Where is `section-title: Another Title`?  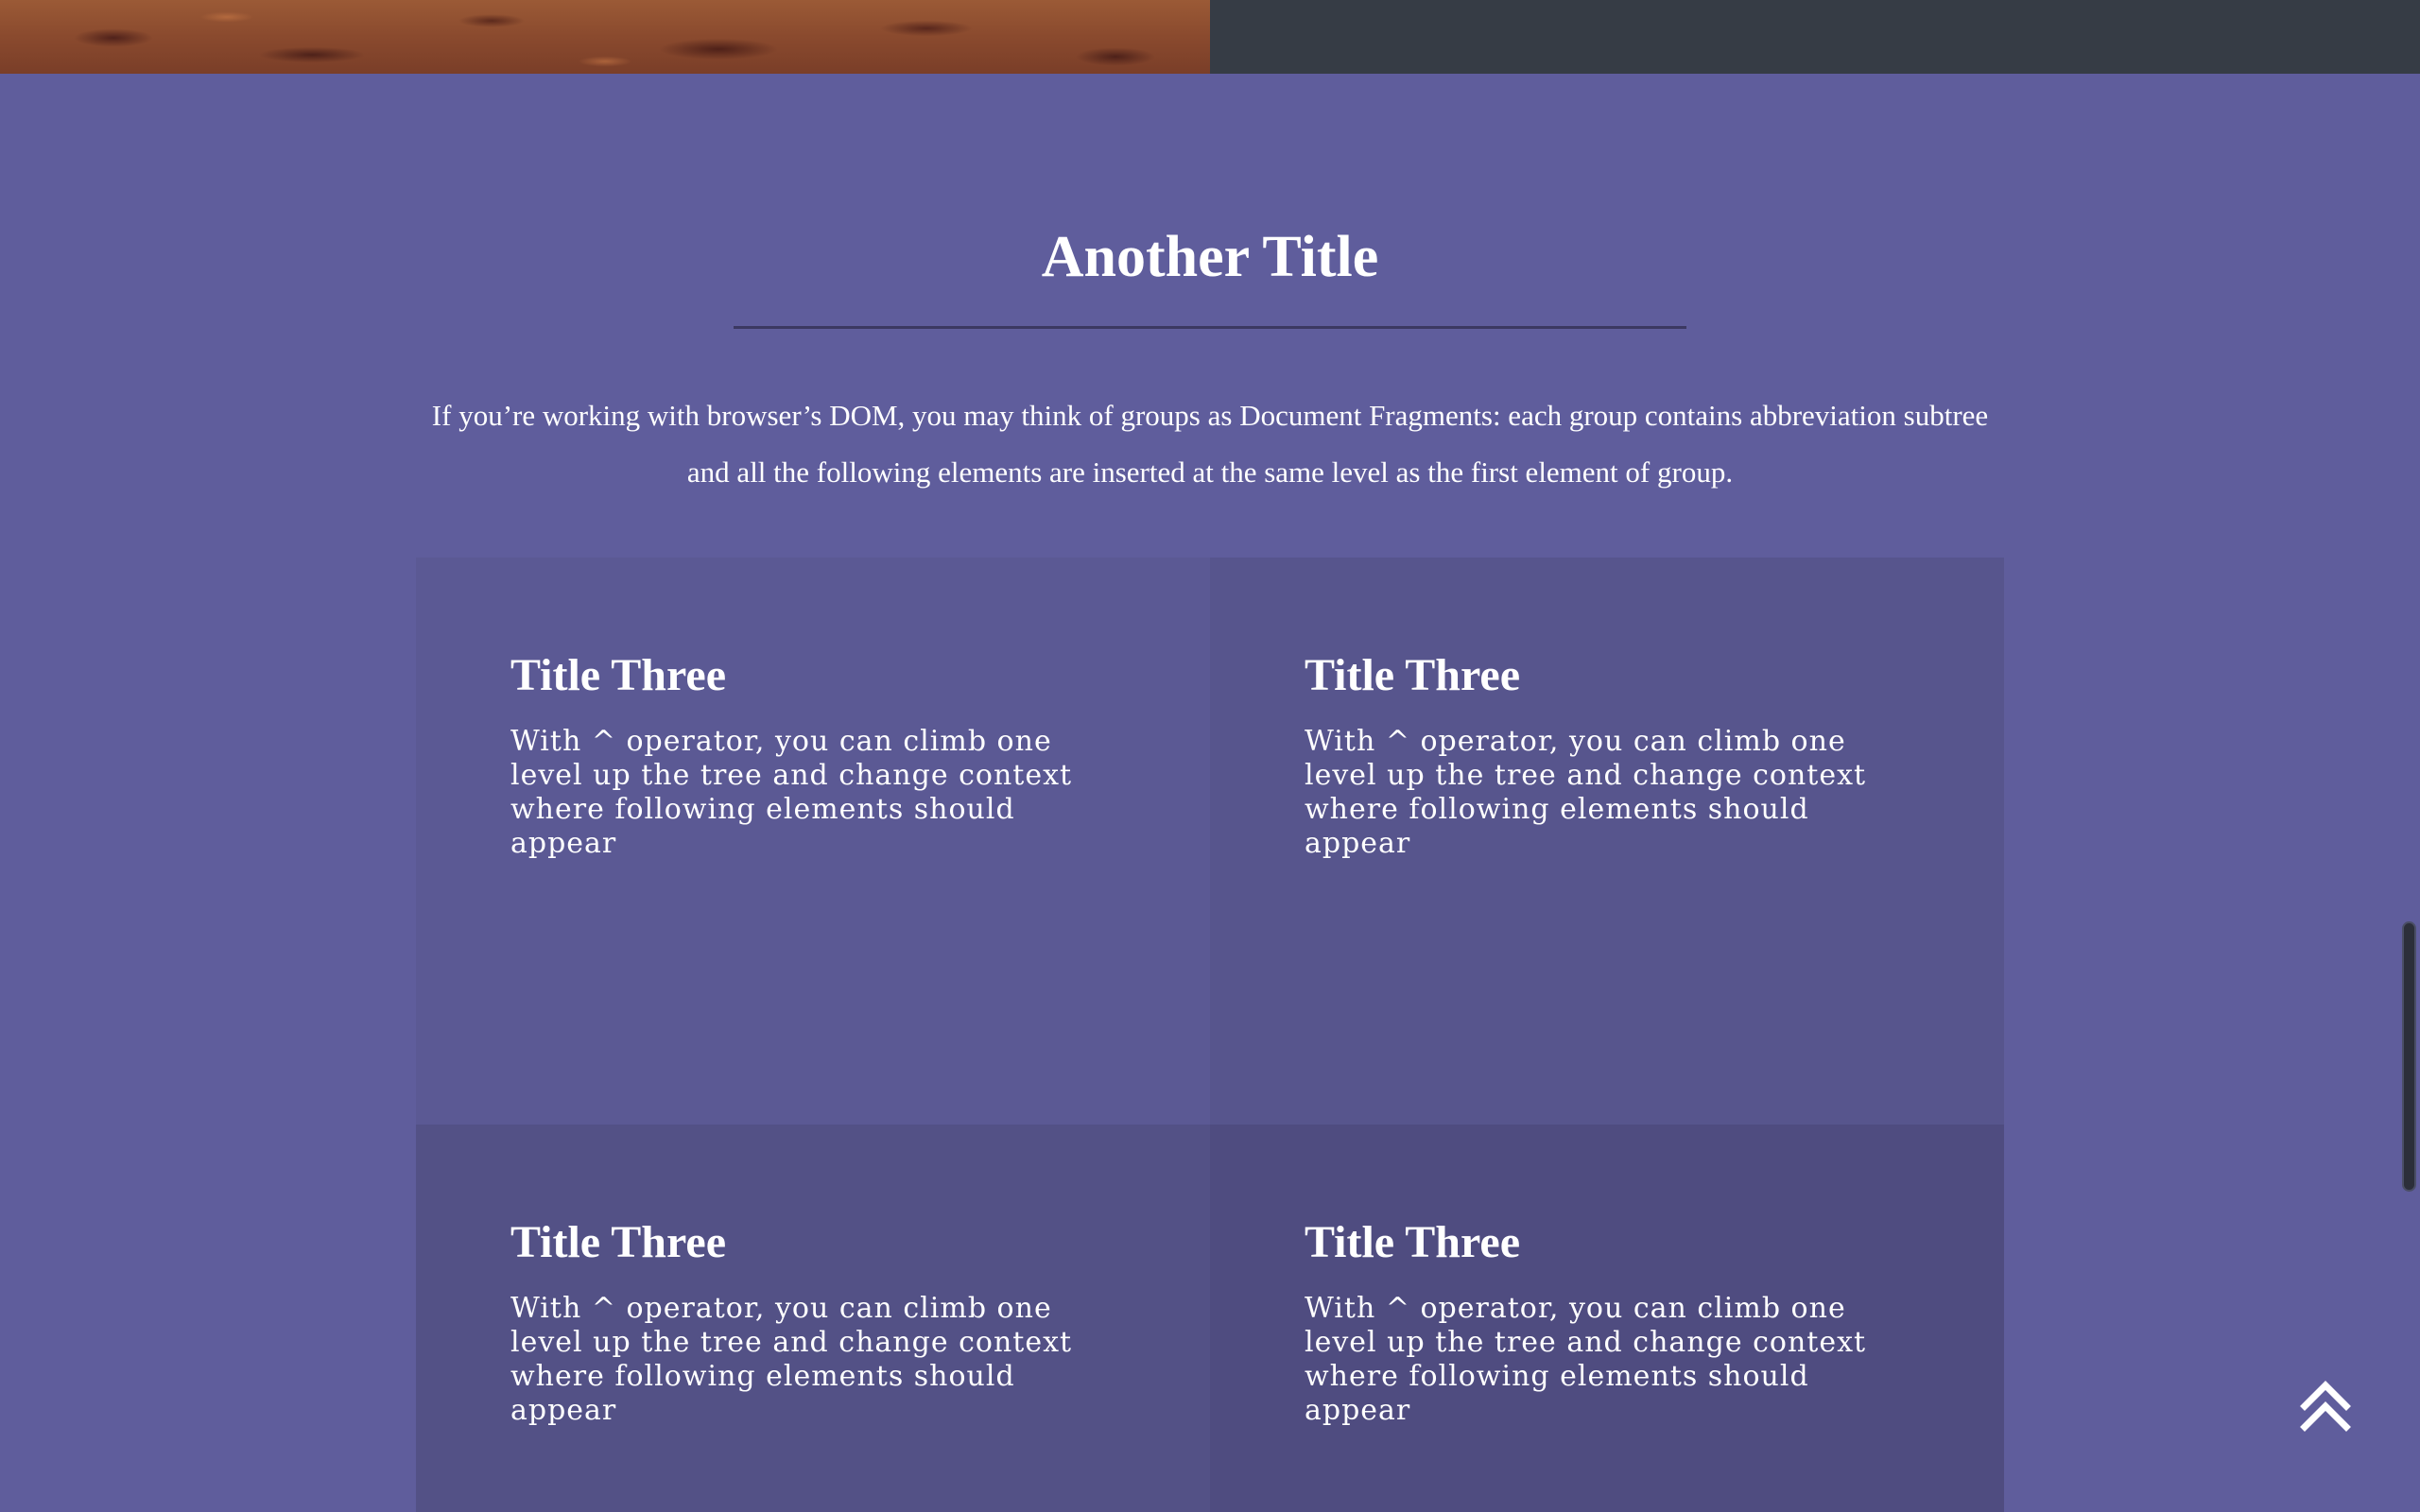
section-title: Another Title is located at coordinates (1210, 257).